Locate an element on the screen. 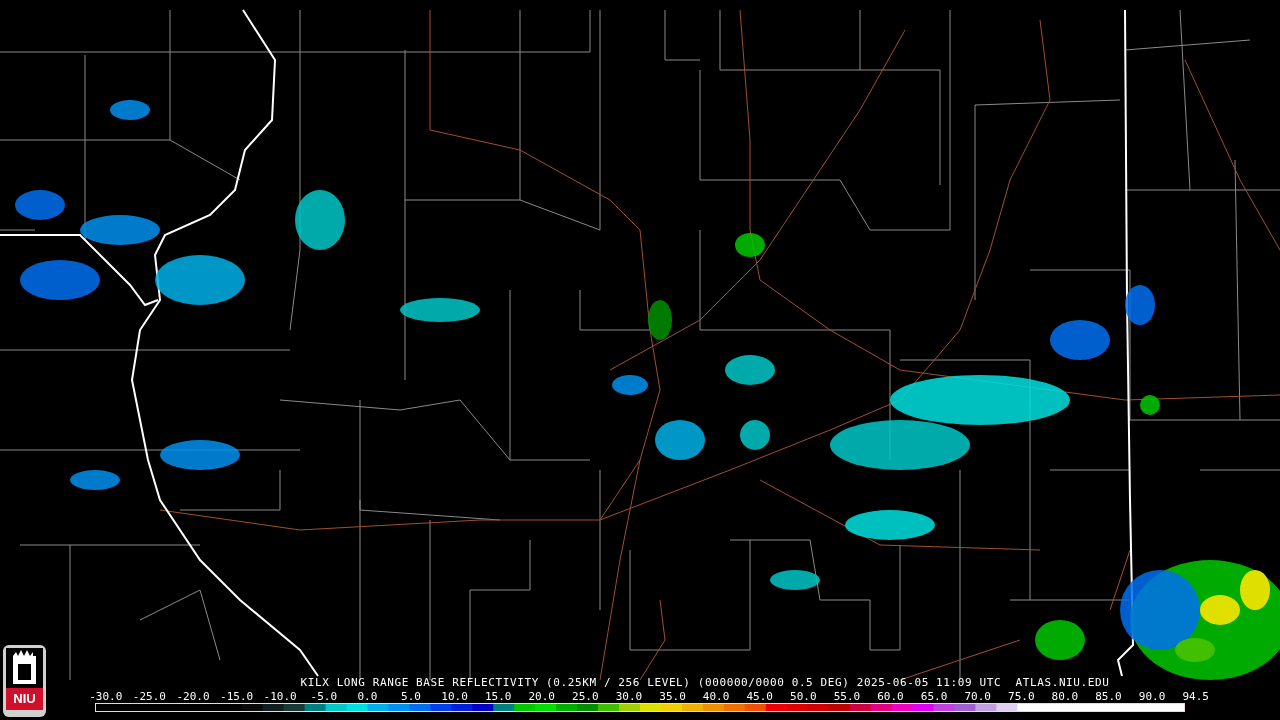 The height and width of the screenshot is (720, 1280). scale-label: 85.0 is located at coordinates (1108, 697).